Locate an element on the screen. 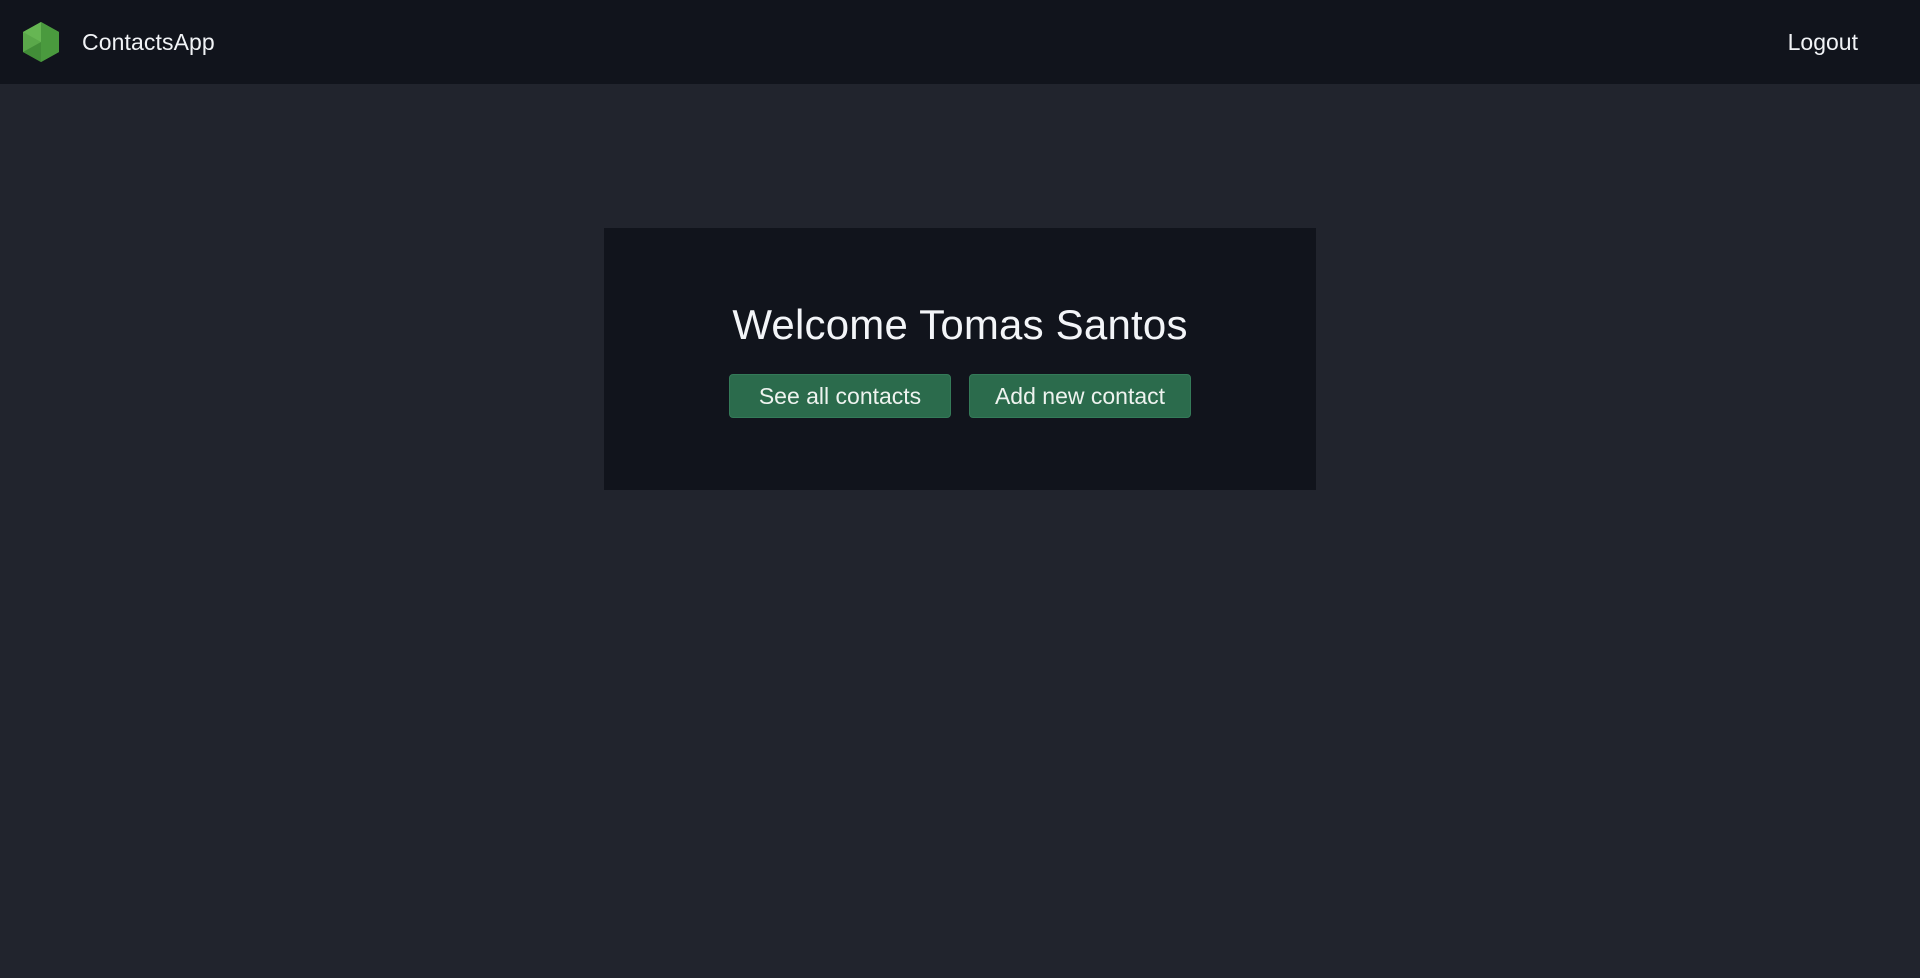 This screenshot has height=978, width=1920. logout-link: Logout is located at coordinates (1823, 42).